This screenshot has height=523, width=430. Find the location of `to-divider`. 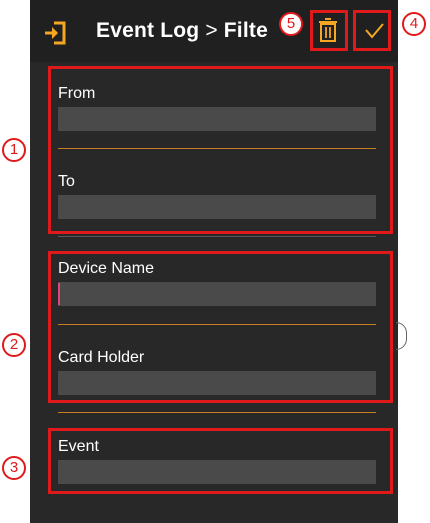

to-divider is located at coordinates (217, 236).